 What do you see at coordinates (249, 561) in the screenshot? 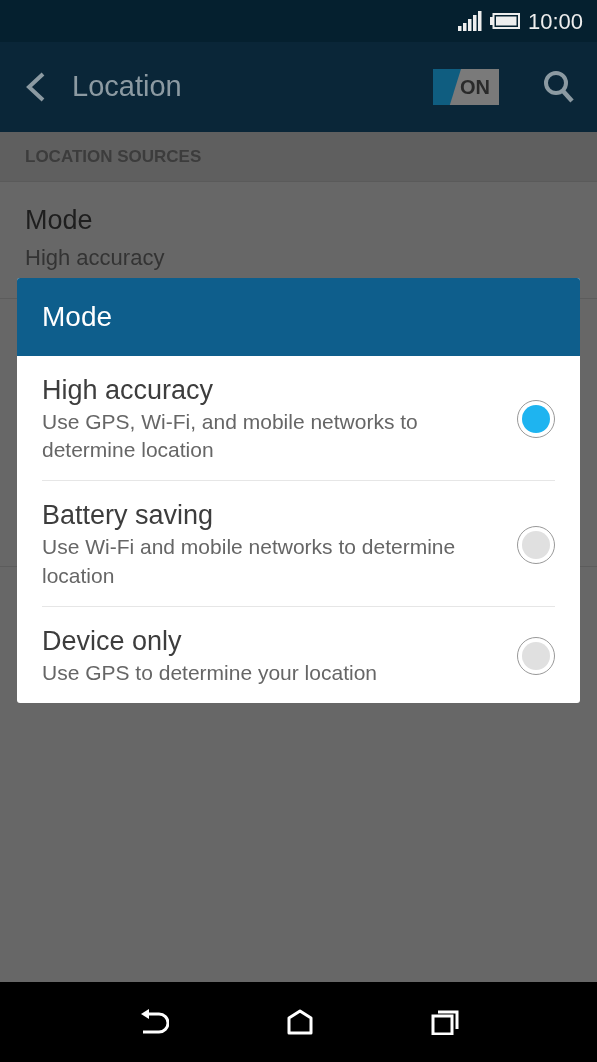
I see `option-description: Use Wi-Fi and mobile networks to determine location` at bounding box center [249, 561].